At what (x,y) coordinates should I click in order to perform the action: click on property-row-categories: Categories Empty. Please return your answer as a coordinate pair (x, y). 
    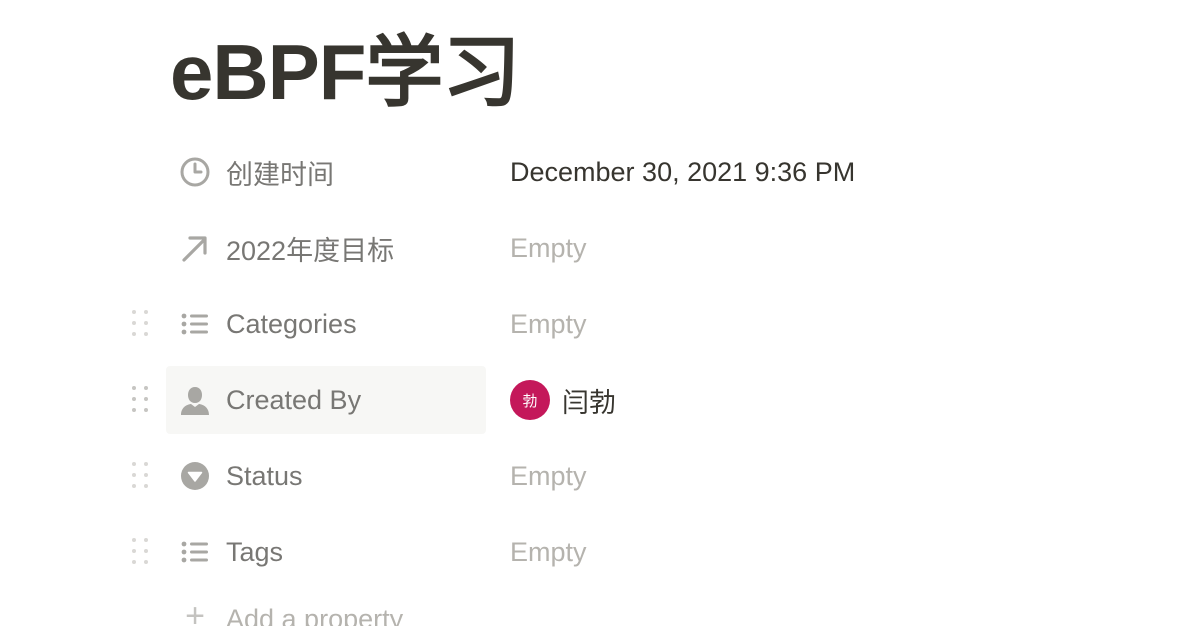
    Looking at the image, I should click on (595, 324).